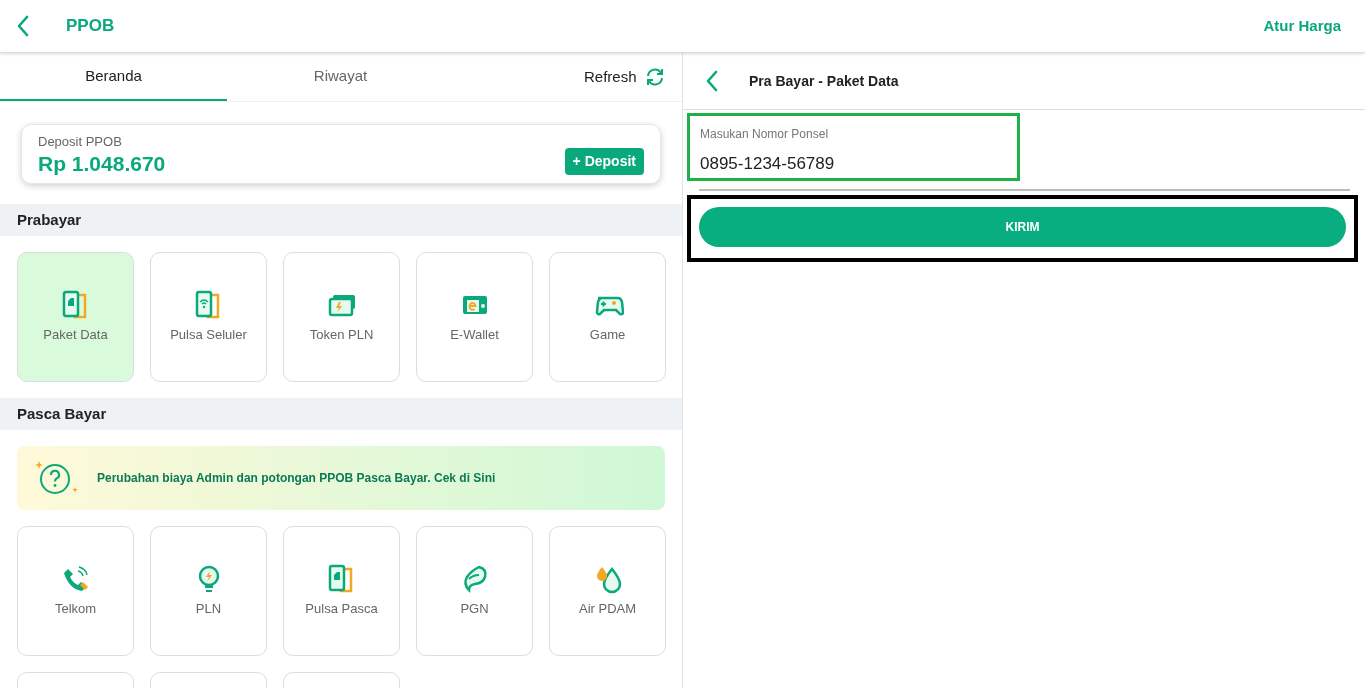 The width and height of the screenshot is (1365, 688). What do you see at coordinates (80, 142) in the screenshot?
I see `deposit-label: Deposit PPOB` at bounding box center [80, 142].